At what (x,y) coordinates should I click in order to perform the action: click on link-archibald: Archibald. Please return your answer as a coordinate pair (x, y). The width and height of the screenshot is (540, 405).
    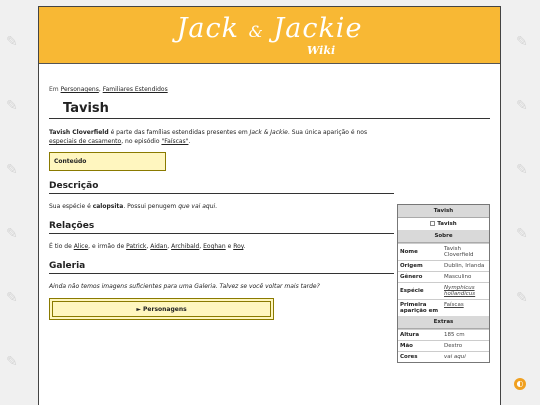
    Looking at the image, I should click on (185, 246).